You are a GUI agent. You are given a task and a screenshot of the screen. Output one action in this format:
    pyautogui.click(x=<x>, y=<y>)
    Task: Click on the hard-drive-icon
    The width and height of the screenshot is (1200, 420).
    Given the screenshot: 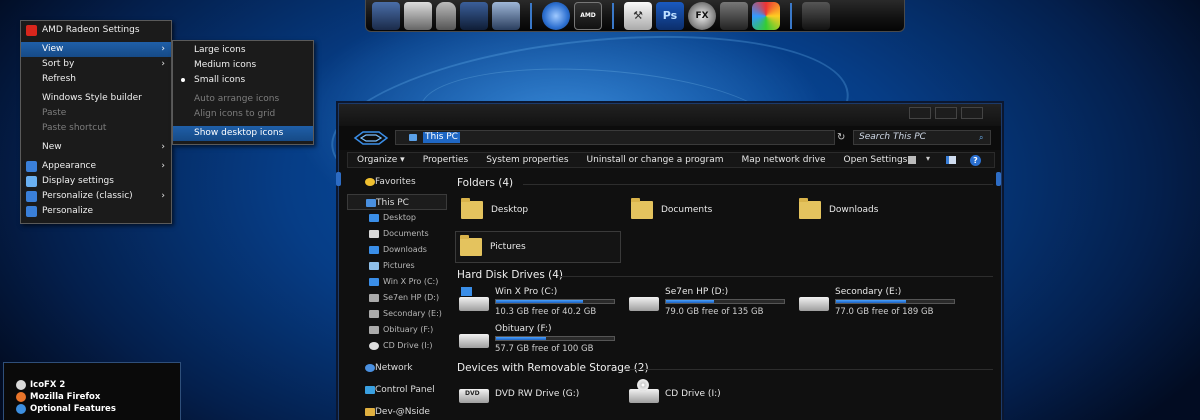 What is the action you would take?
    pyautogui.click(x=474, y=341)
    